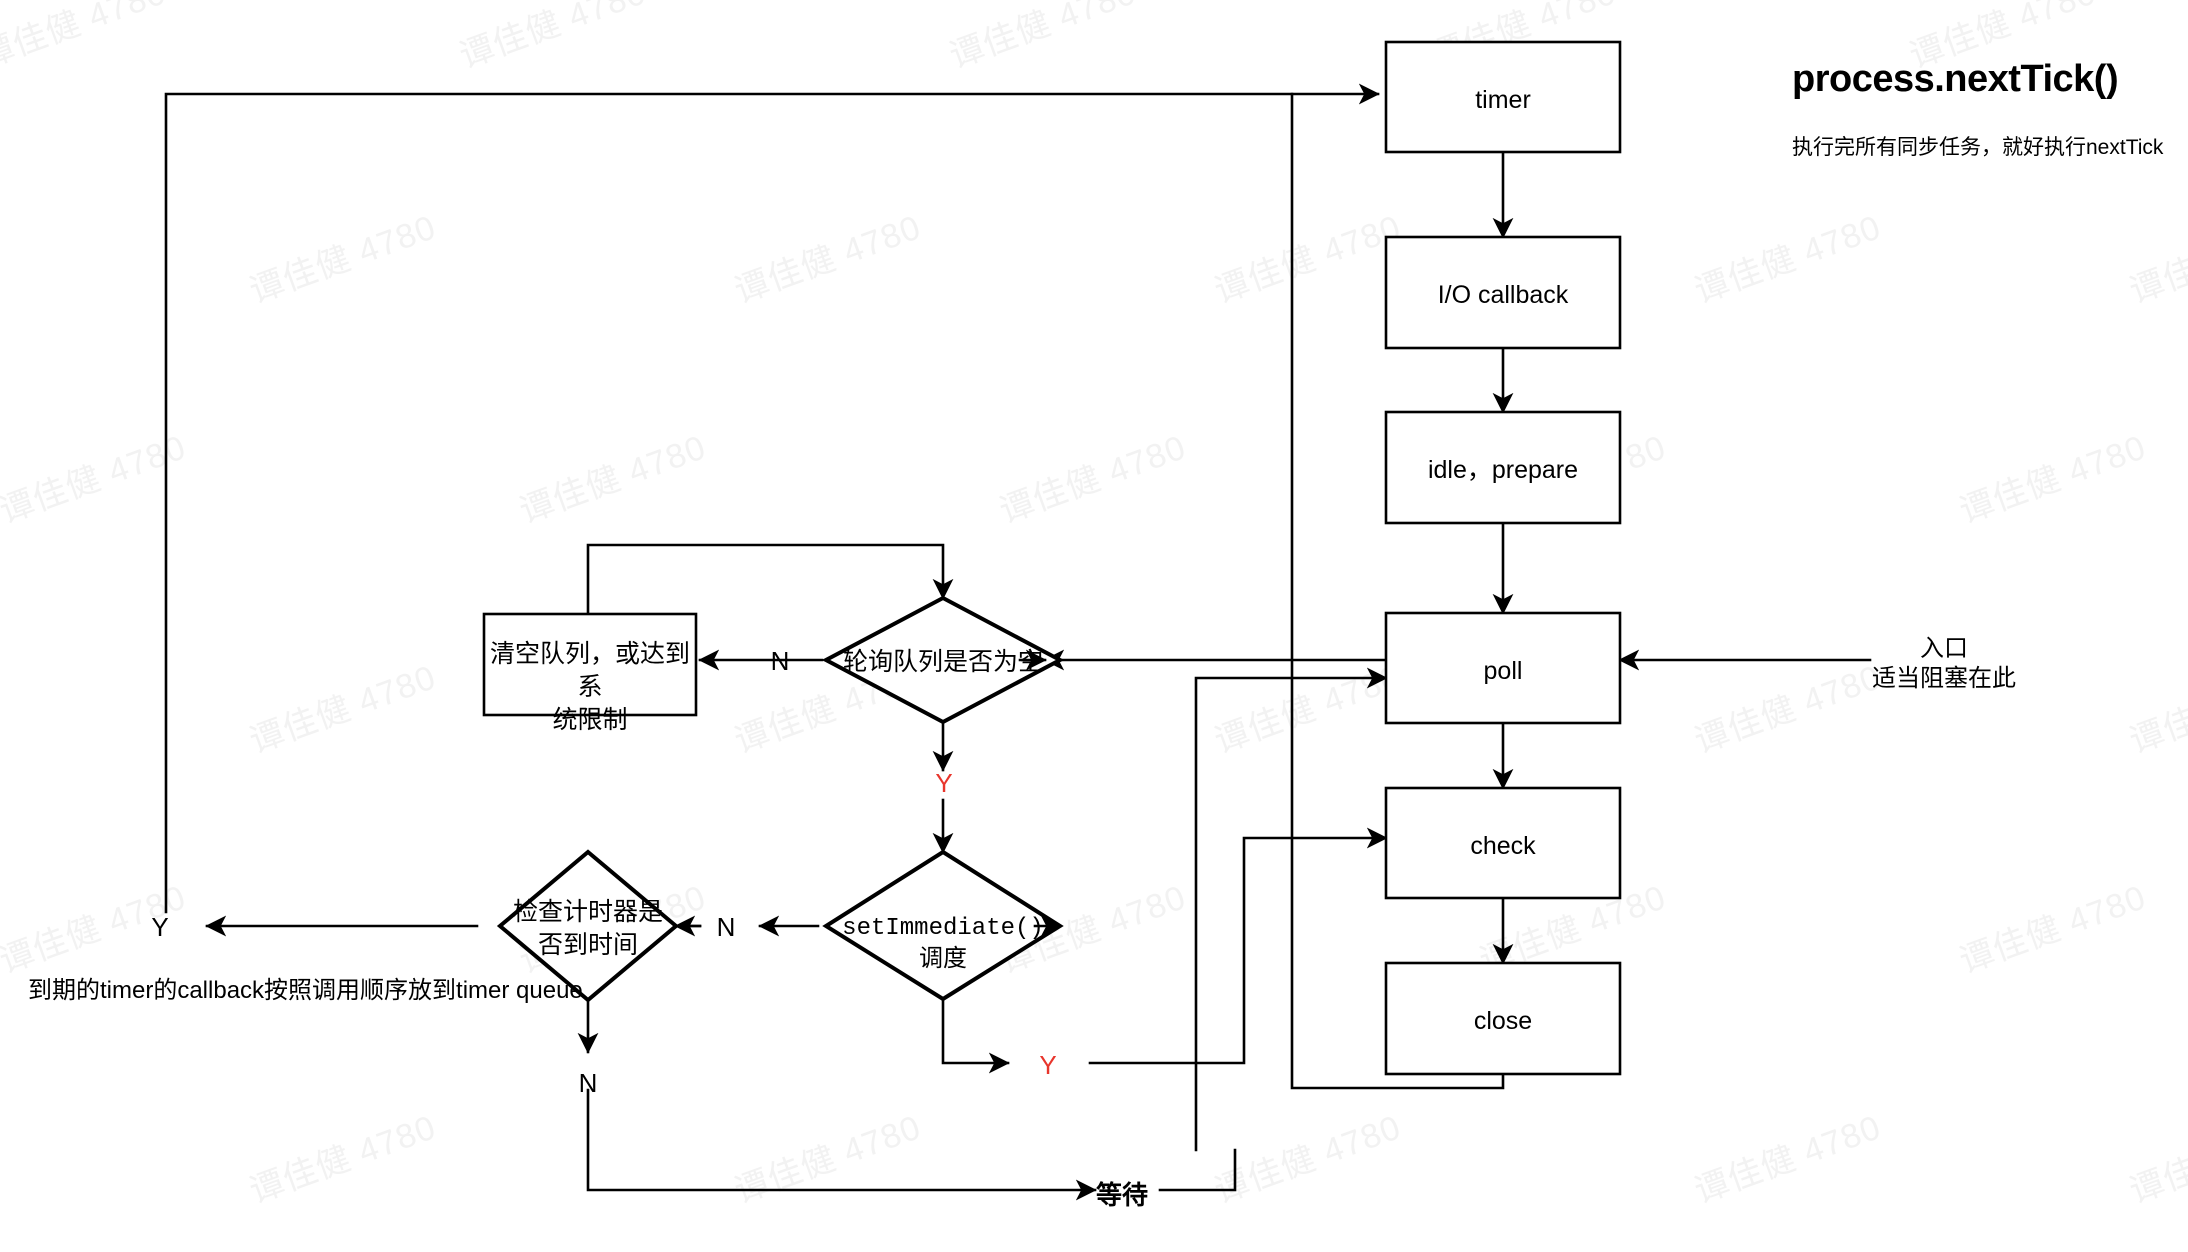 This screenshot has height=1252, width=2188. I want to click on edge-immediate-yes-down, so click(975, 1035).